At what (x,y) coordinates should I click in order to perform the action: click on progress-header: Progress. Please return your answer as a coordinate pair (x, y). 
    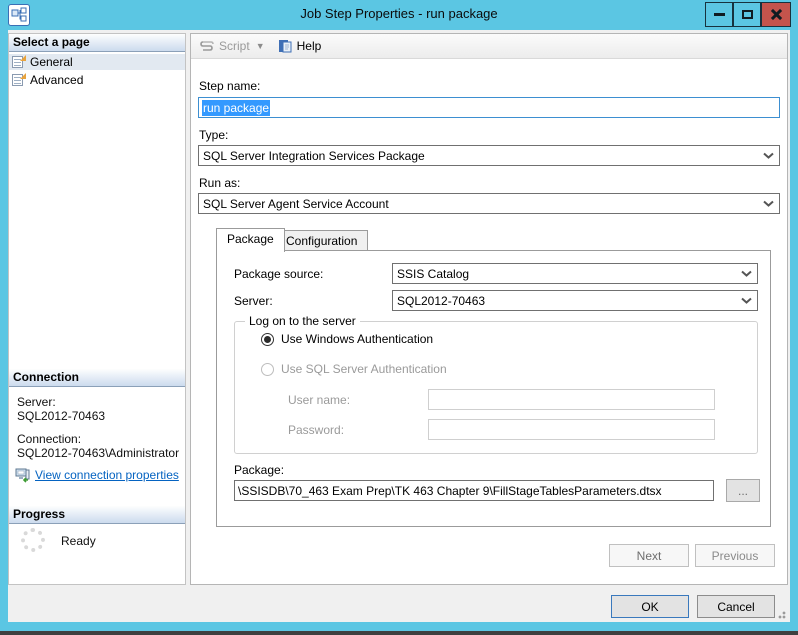
    Looking at the image, I should click on (97, 515).